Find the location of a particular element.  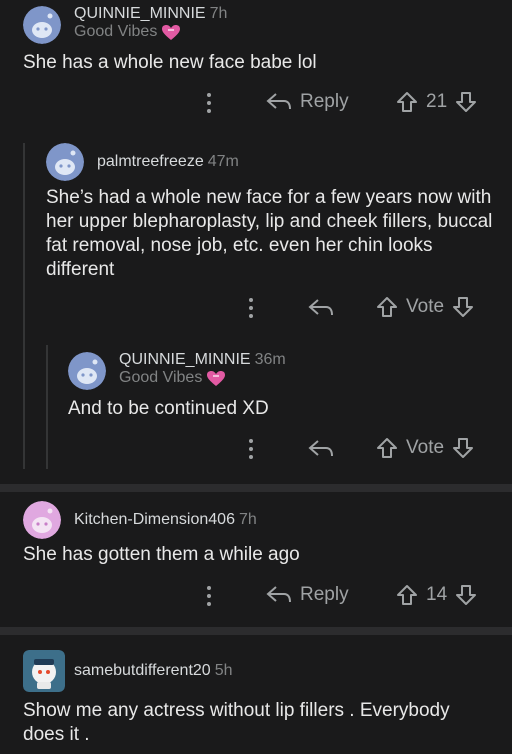

timestamp: 47m is located at coordinates (223, 161).